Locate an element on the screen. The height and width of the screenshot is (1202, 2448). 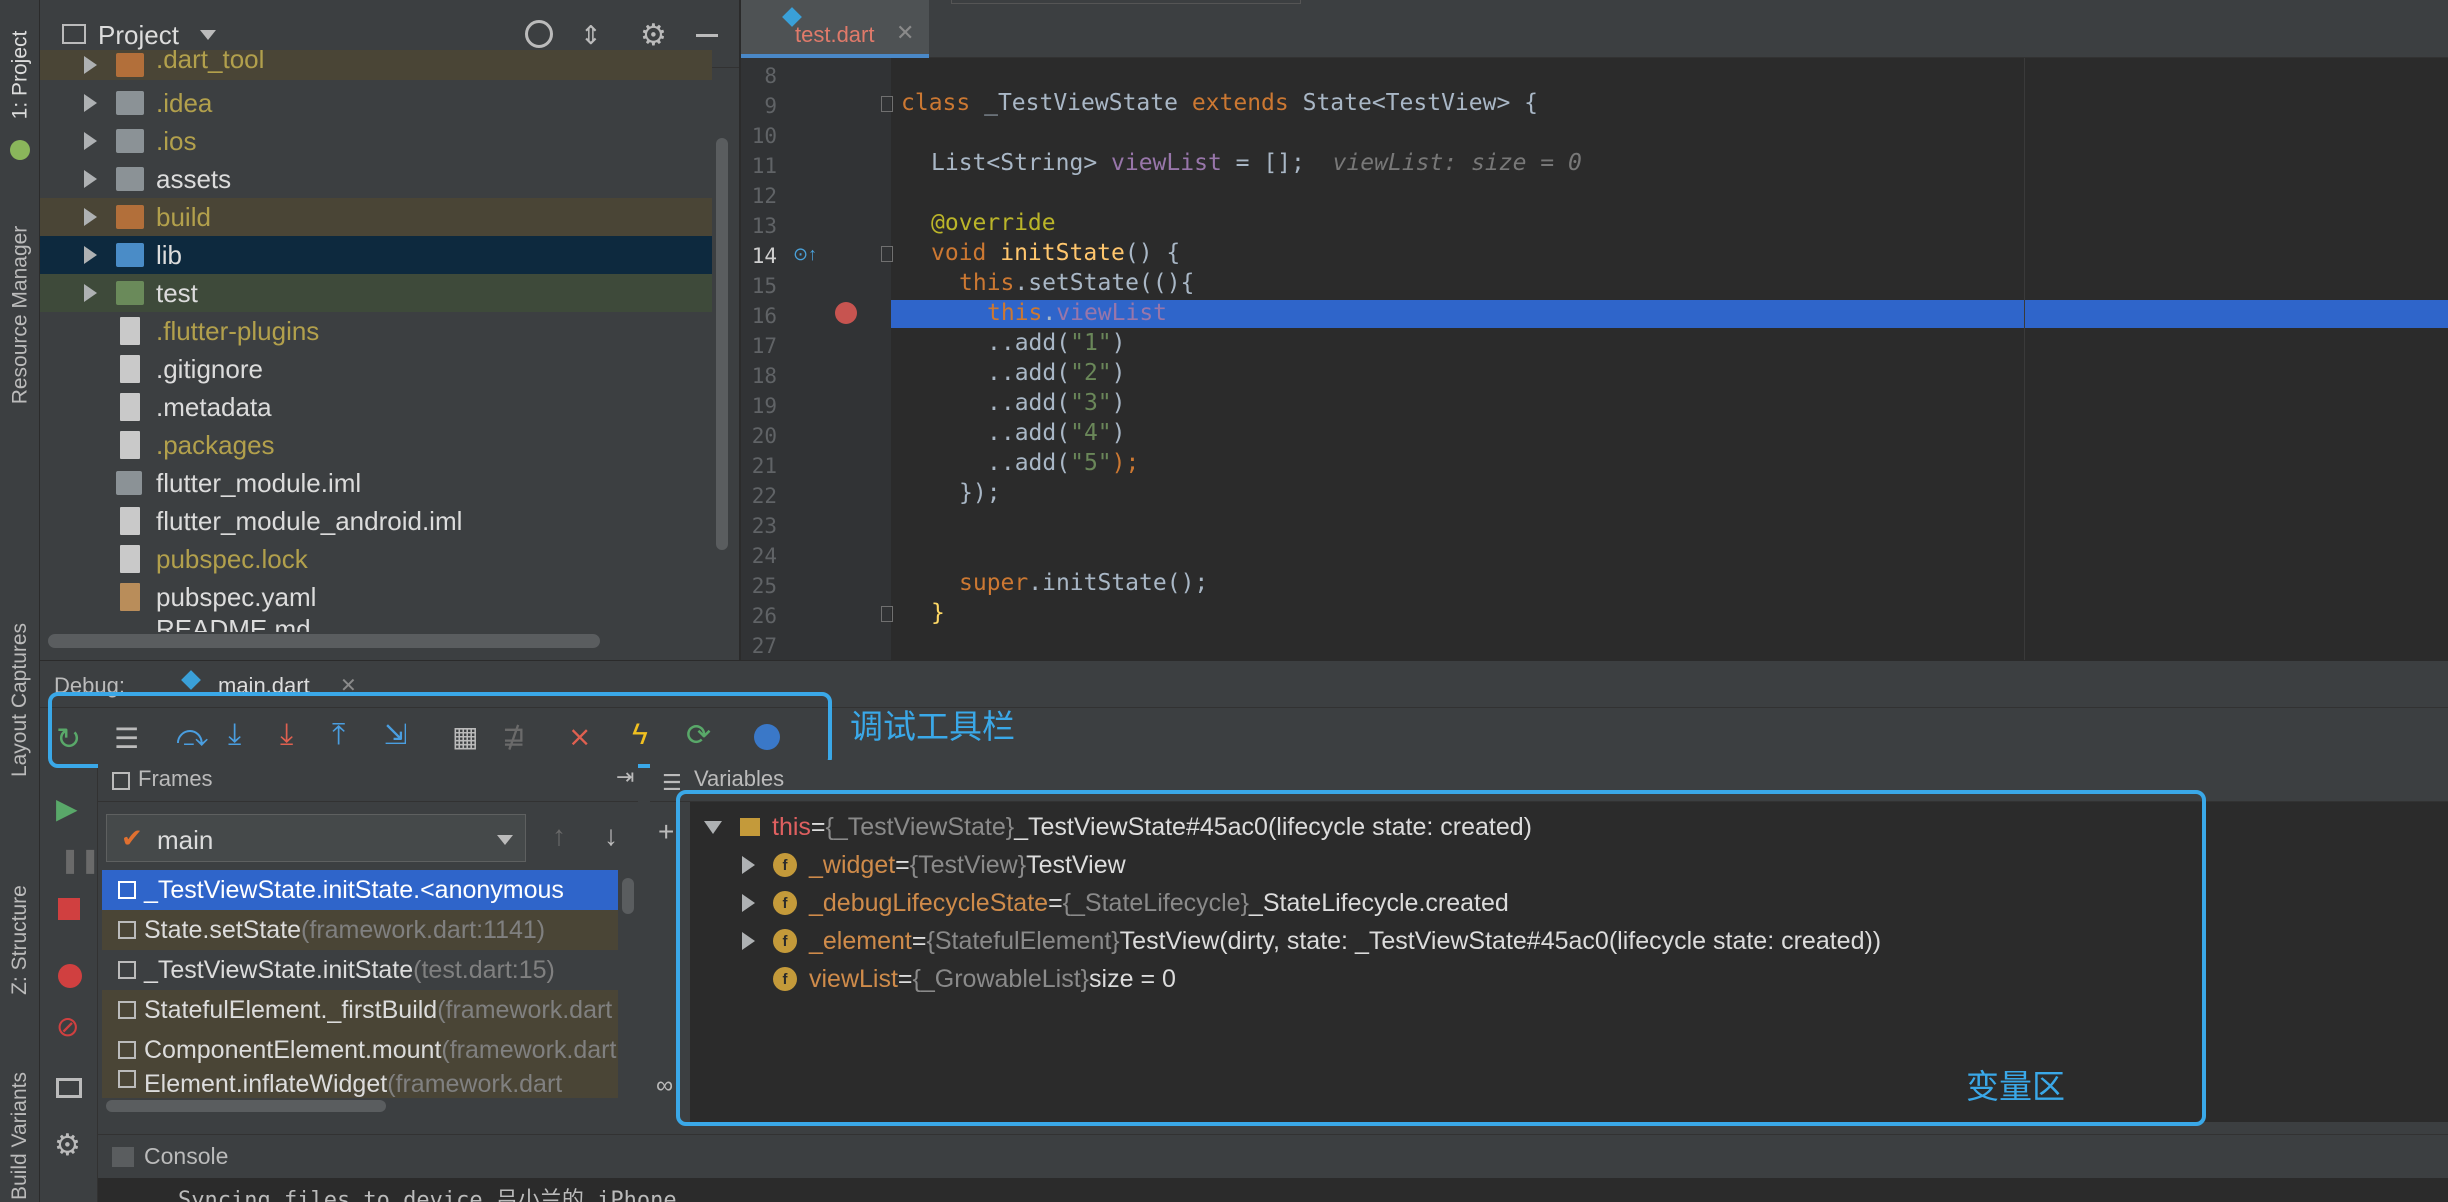
line-number: 12 is located at coordinates (764, 196).